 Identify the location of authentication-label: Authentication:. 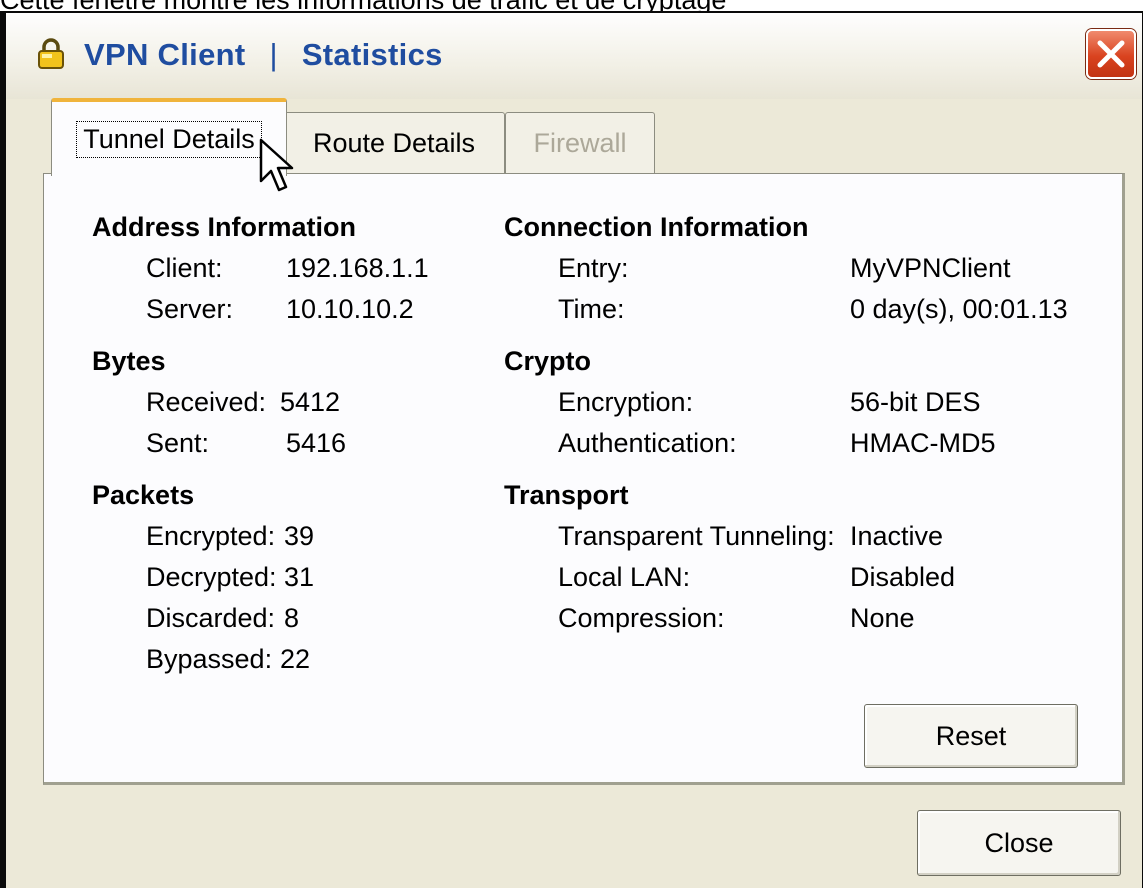
(647, 443).